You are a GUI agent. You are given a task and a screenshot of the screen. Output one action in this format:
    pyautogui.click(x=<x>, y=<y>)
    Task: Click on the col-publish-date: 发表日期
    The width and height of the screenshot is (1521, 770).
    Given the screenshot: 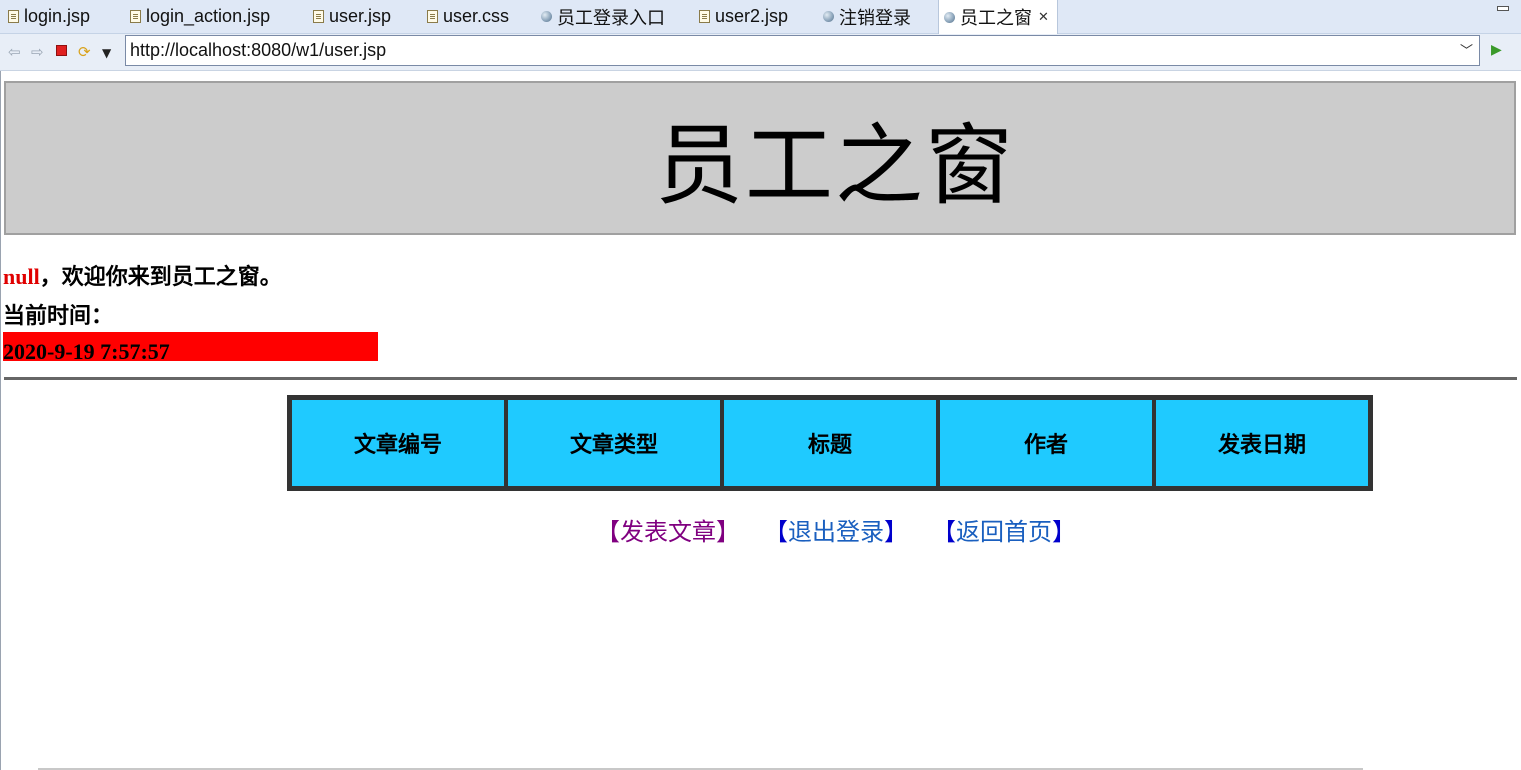 What is the action you would take?
    pyautogui.click(x=1262, y=443)
    